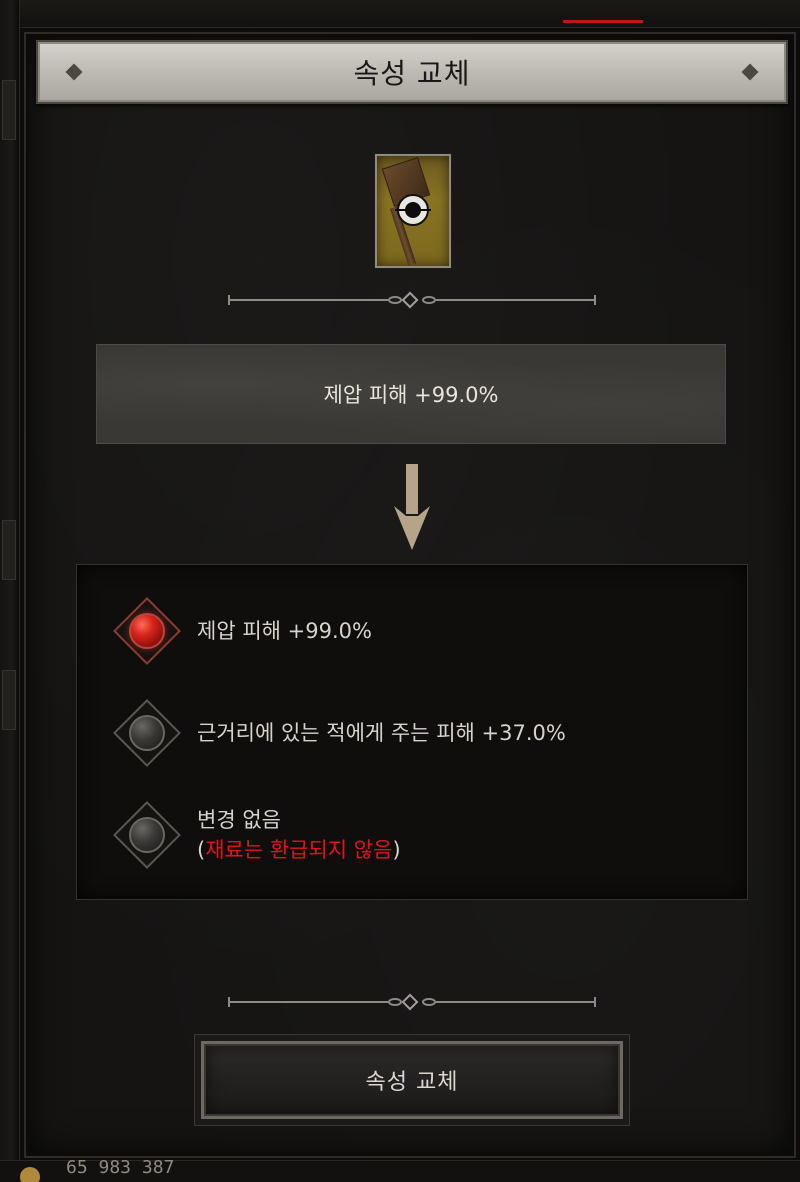 The image size is (800, 1182). I want to click on health-bar-indicator, so click(603, 21).